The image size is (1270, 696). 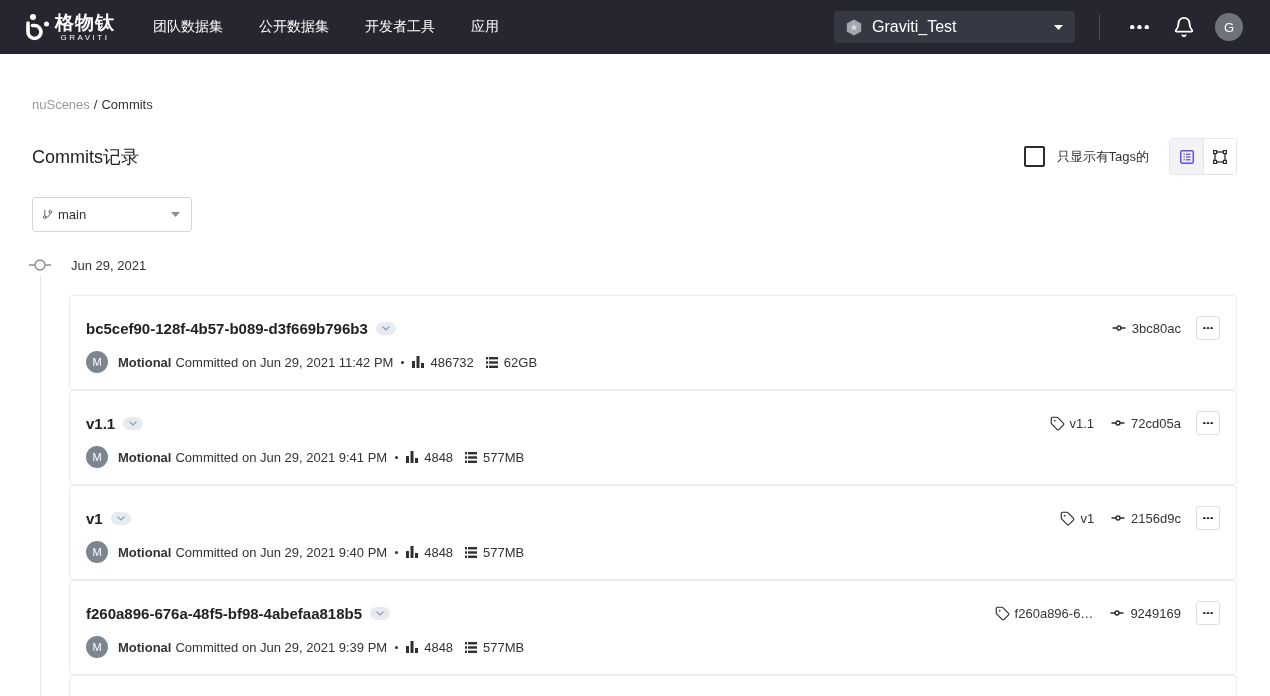 I want to click on list-view-button, so click(x=1186, y=156).